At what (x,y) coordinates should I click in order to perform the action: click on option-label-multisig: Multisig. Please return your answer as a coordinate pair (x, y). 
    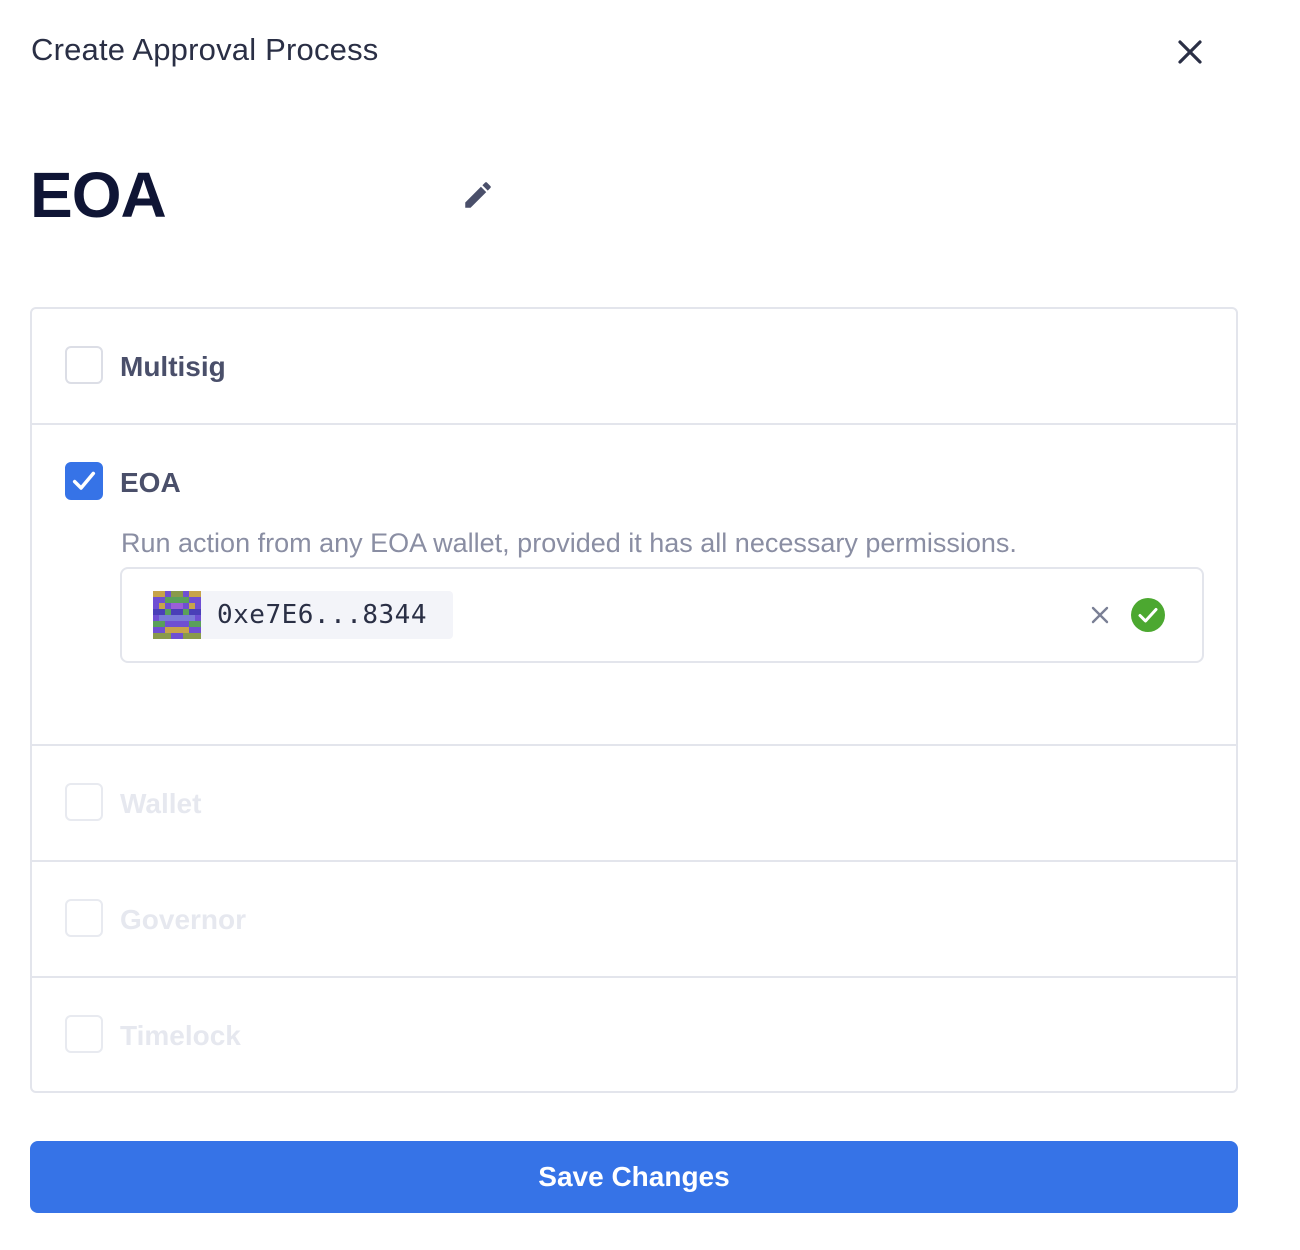
    Looking at the image, I should click on (173, 366).